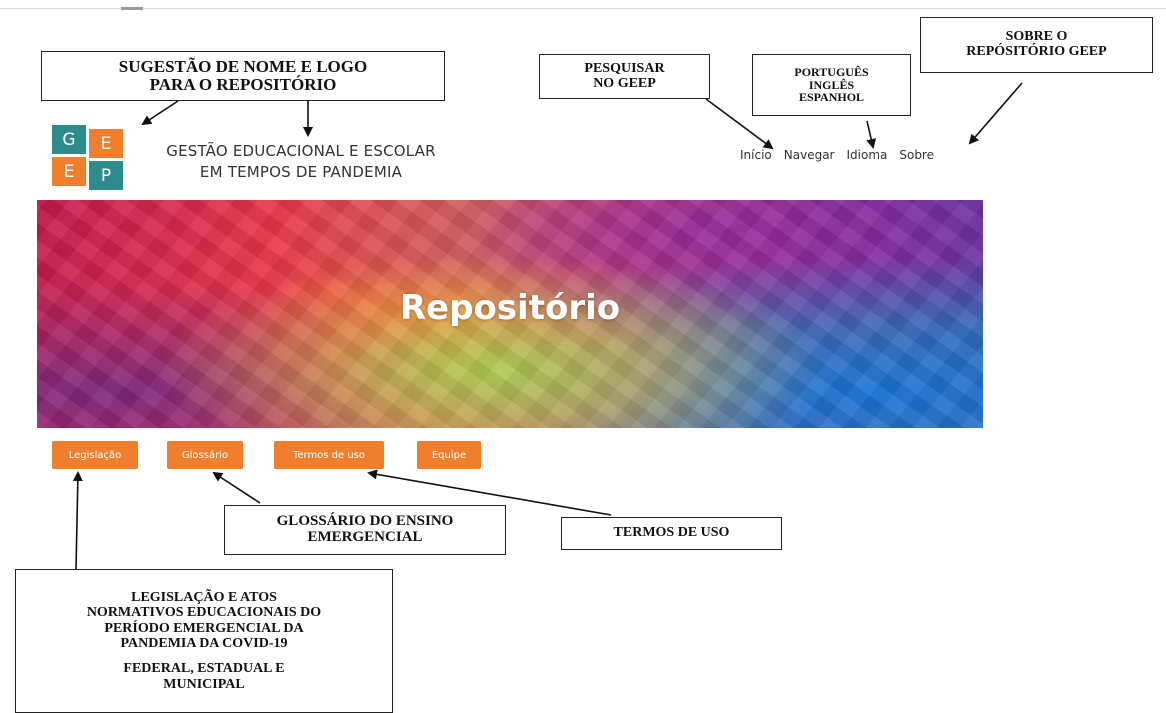  I want to click on arrow-about, so click(995, 113).